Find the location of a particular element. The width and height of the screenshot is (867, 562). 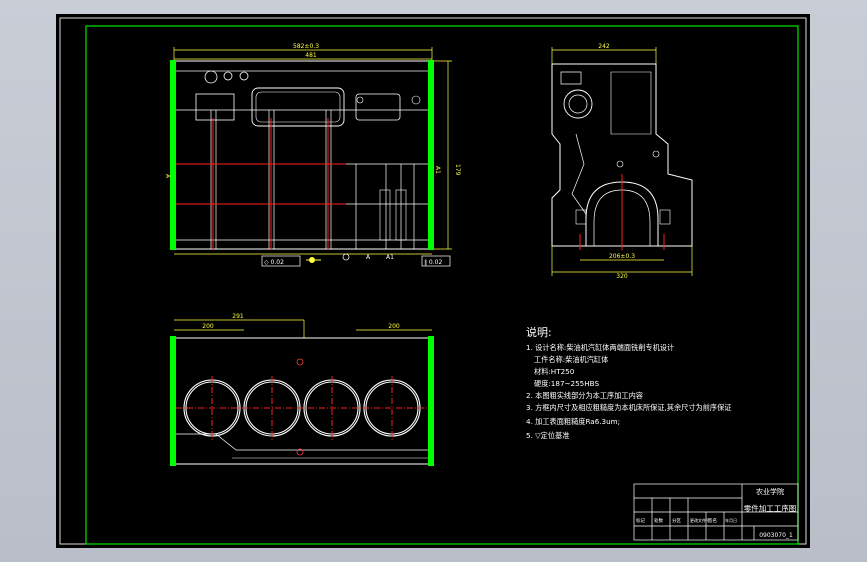

note-line-8: 5. ▽定位基准 is located at coordinates (547, 435).